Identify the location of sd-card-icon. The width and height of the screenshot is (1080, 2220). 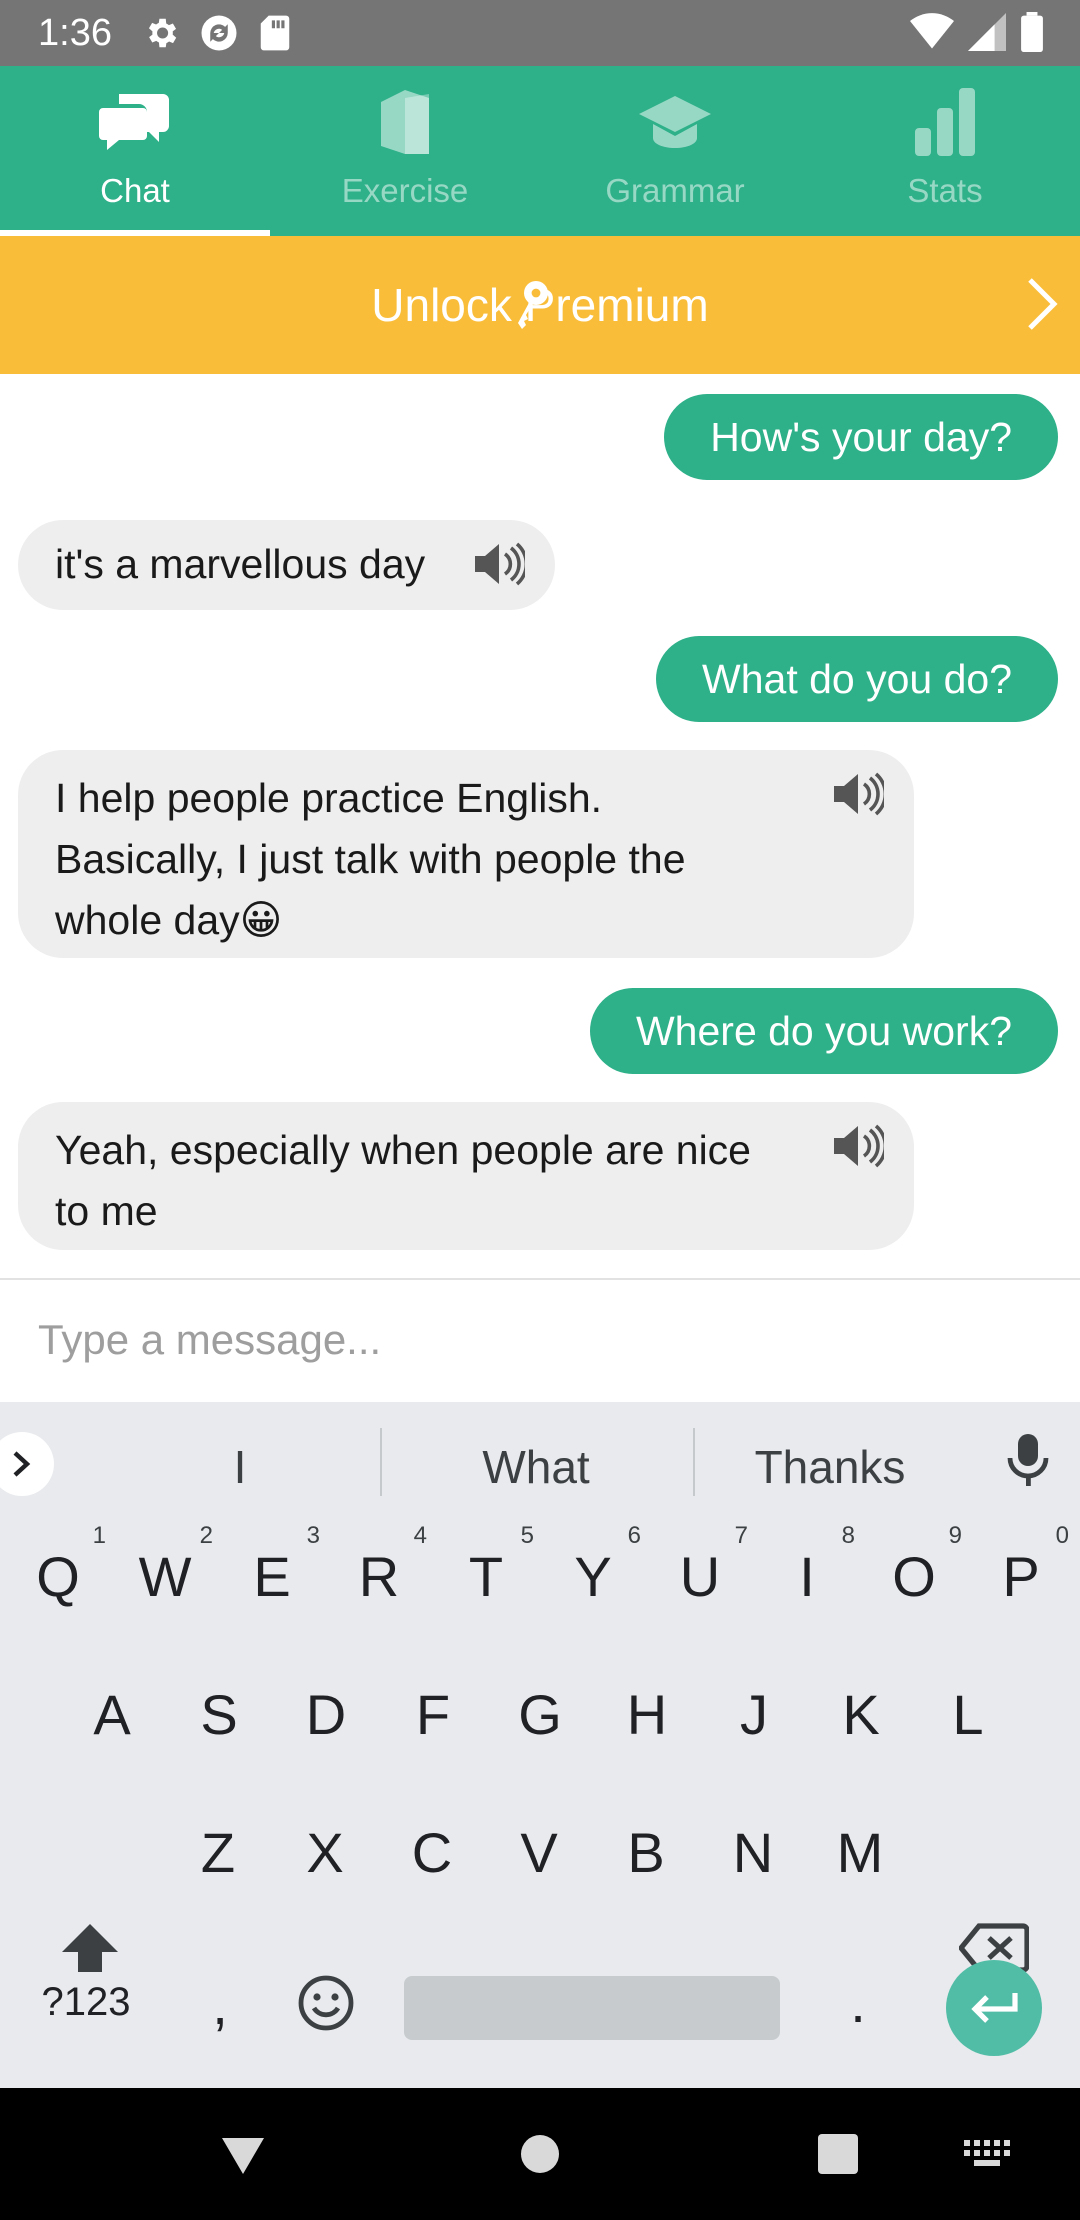
(275, 33).